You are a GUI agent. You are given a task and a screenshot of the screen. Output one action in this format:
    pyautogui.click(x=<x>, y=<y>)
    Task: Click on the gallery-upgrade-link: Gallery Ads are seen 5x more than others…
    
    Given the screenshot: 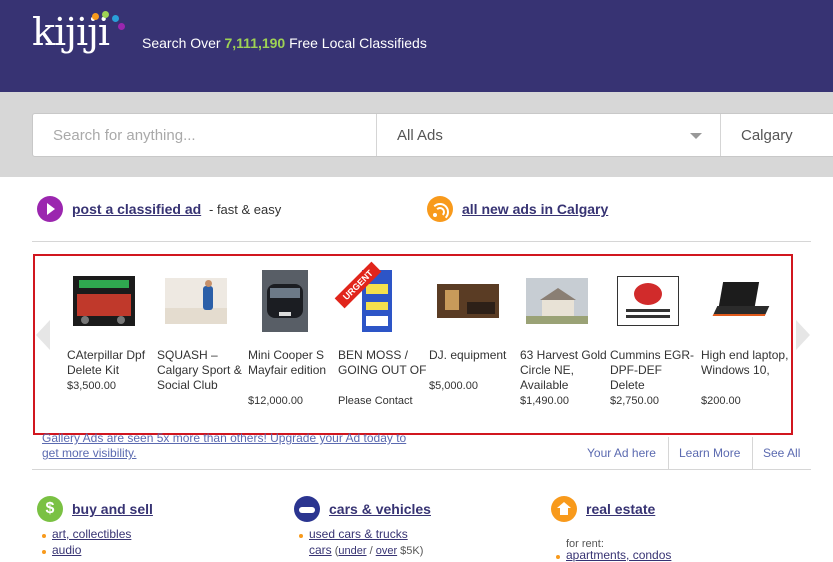 What is the action you would take?
    pyautogui.click(x=232, y=446)
    